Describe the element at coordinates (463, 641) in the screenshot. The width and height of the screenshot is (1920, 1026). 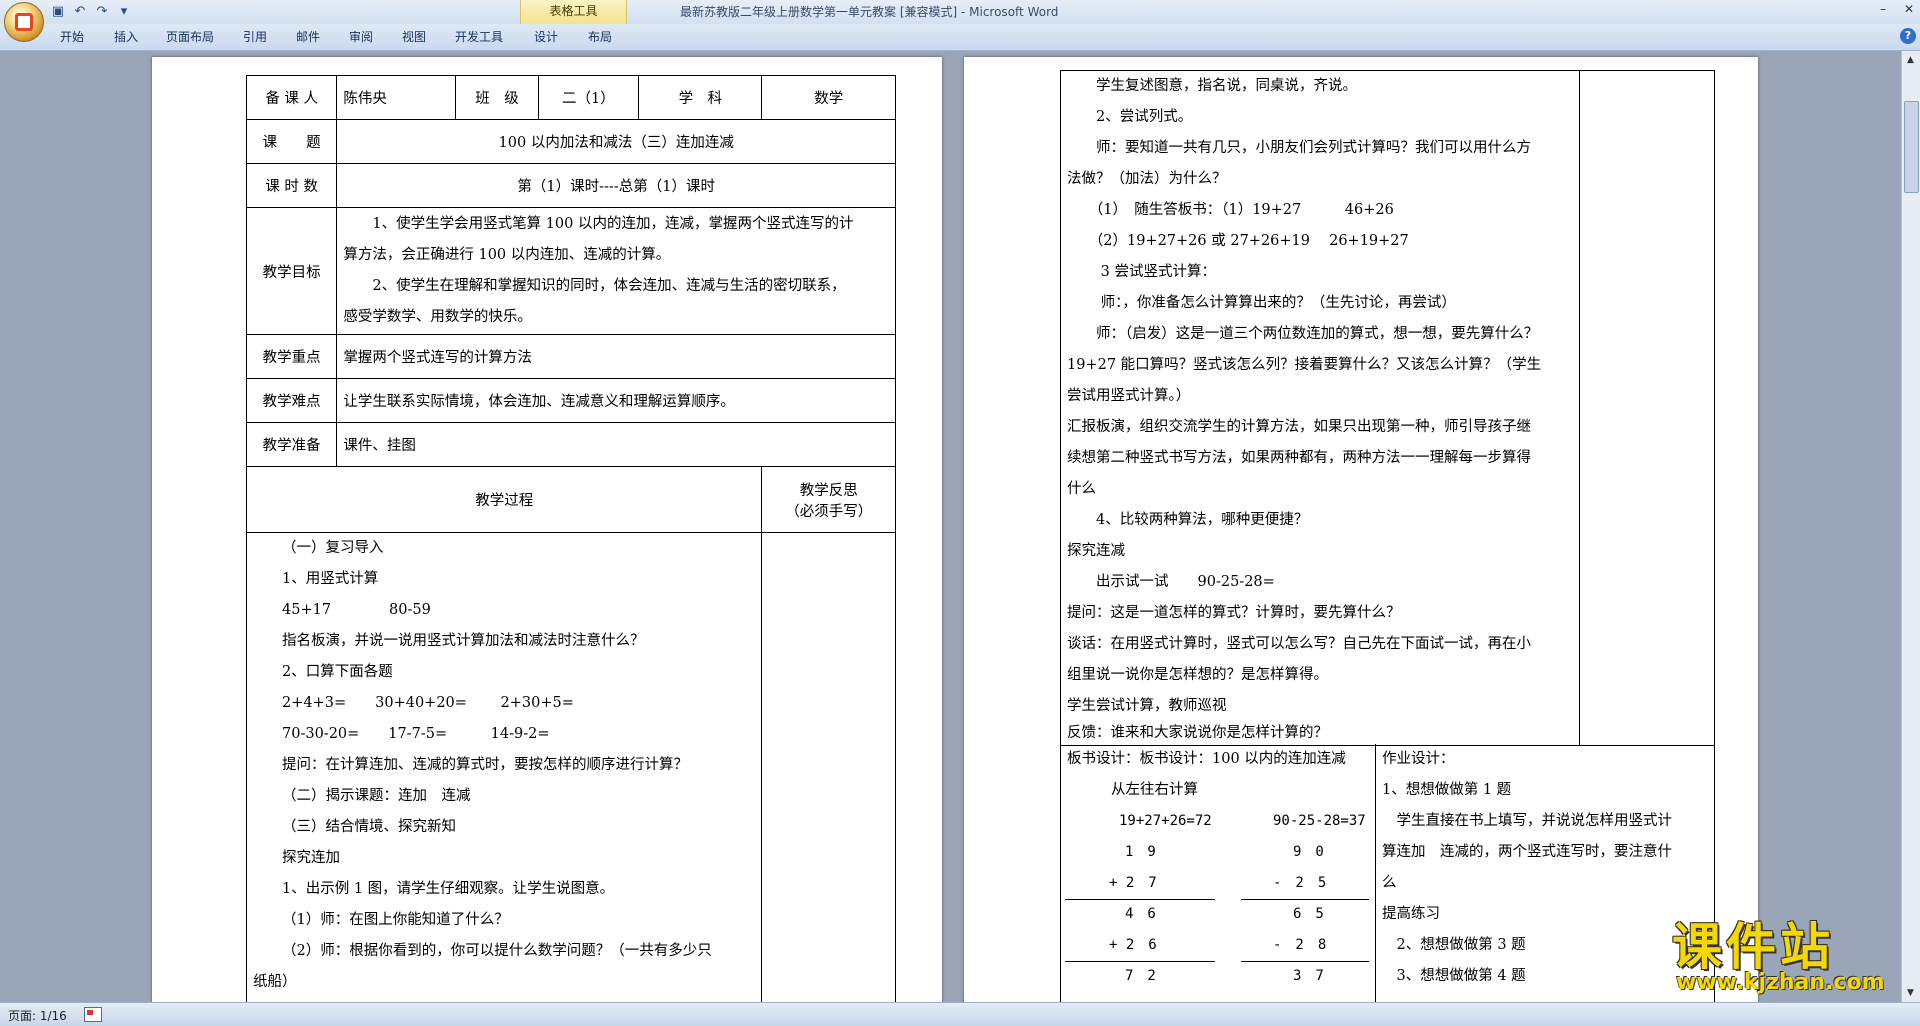
I see `process-line: 指名板演，并说一说用竖式计算加法和减法时注意什么？` at that location.